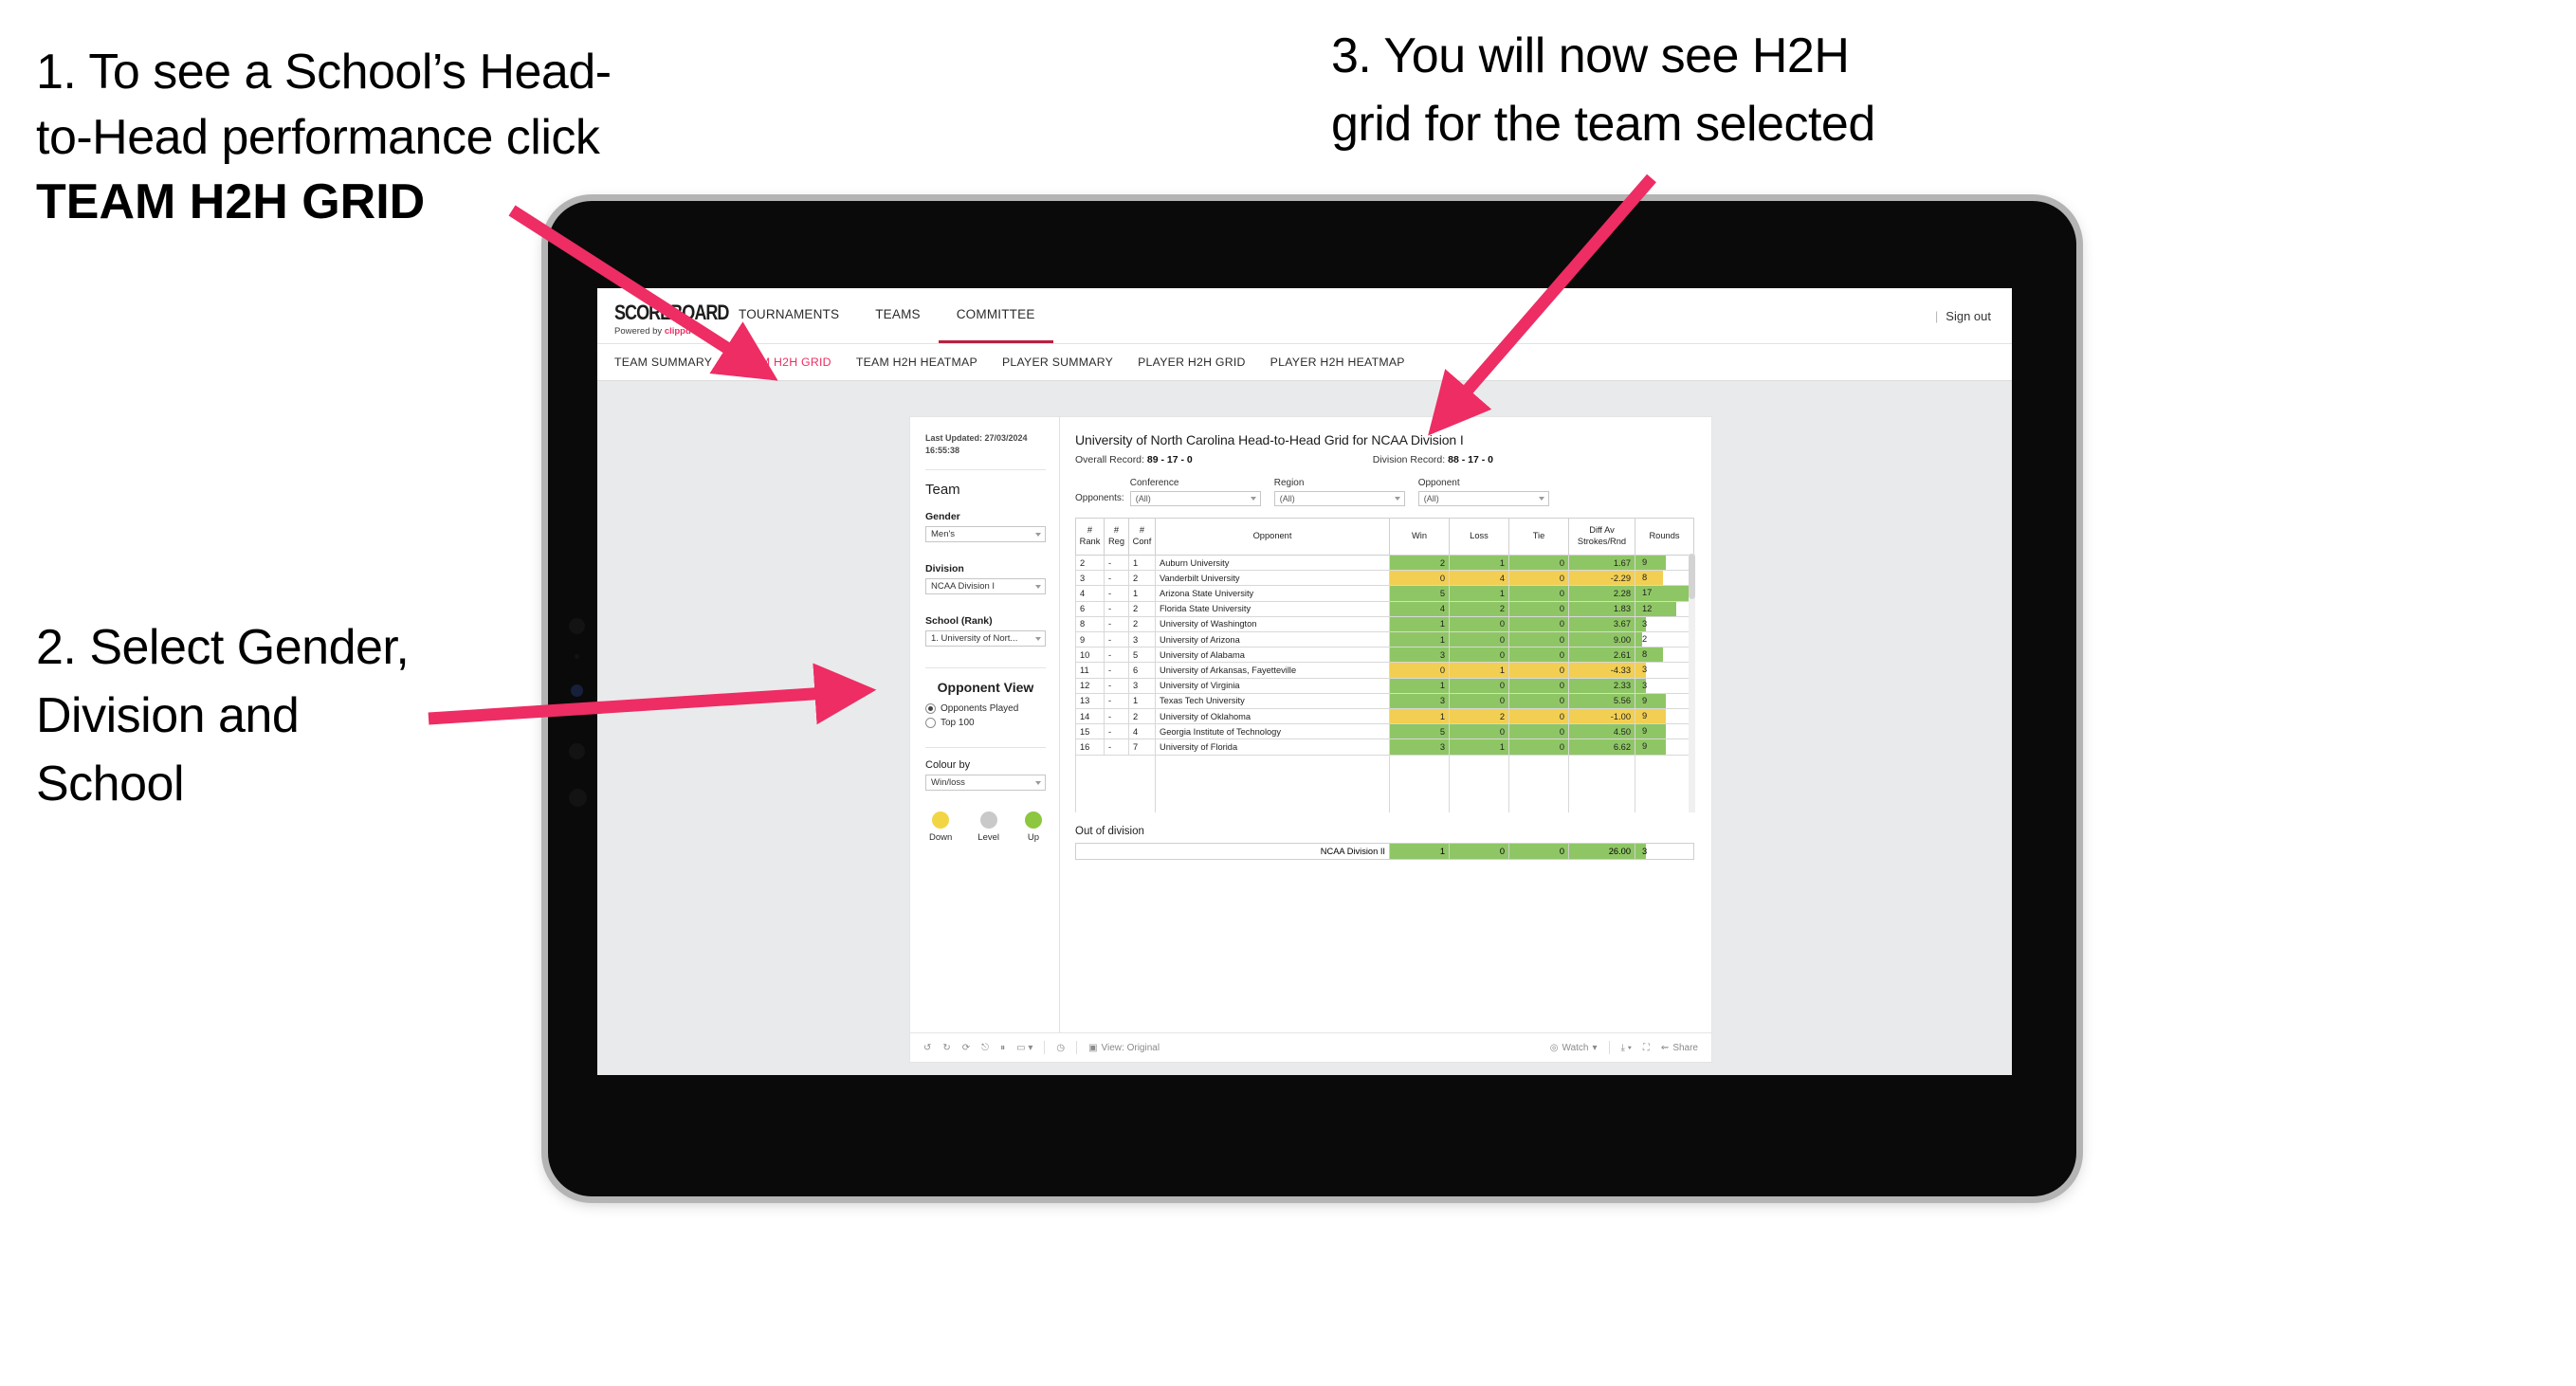  What do you see at coordinates (1664, 608) in the screenshot?
I see `cell-rounds: 12` at bounding box center [1664, 608].